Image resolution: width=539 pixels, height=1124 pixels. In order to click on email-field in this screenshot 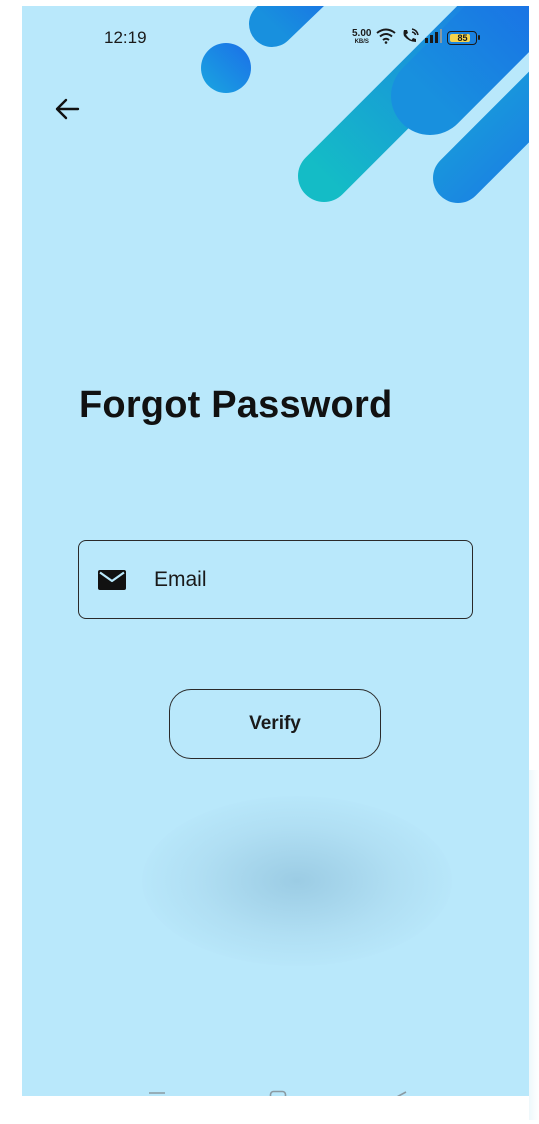, I will do `click(275, 579)`.